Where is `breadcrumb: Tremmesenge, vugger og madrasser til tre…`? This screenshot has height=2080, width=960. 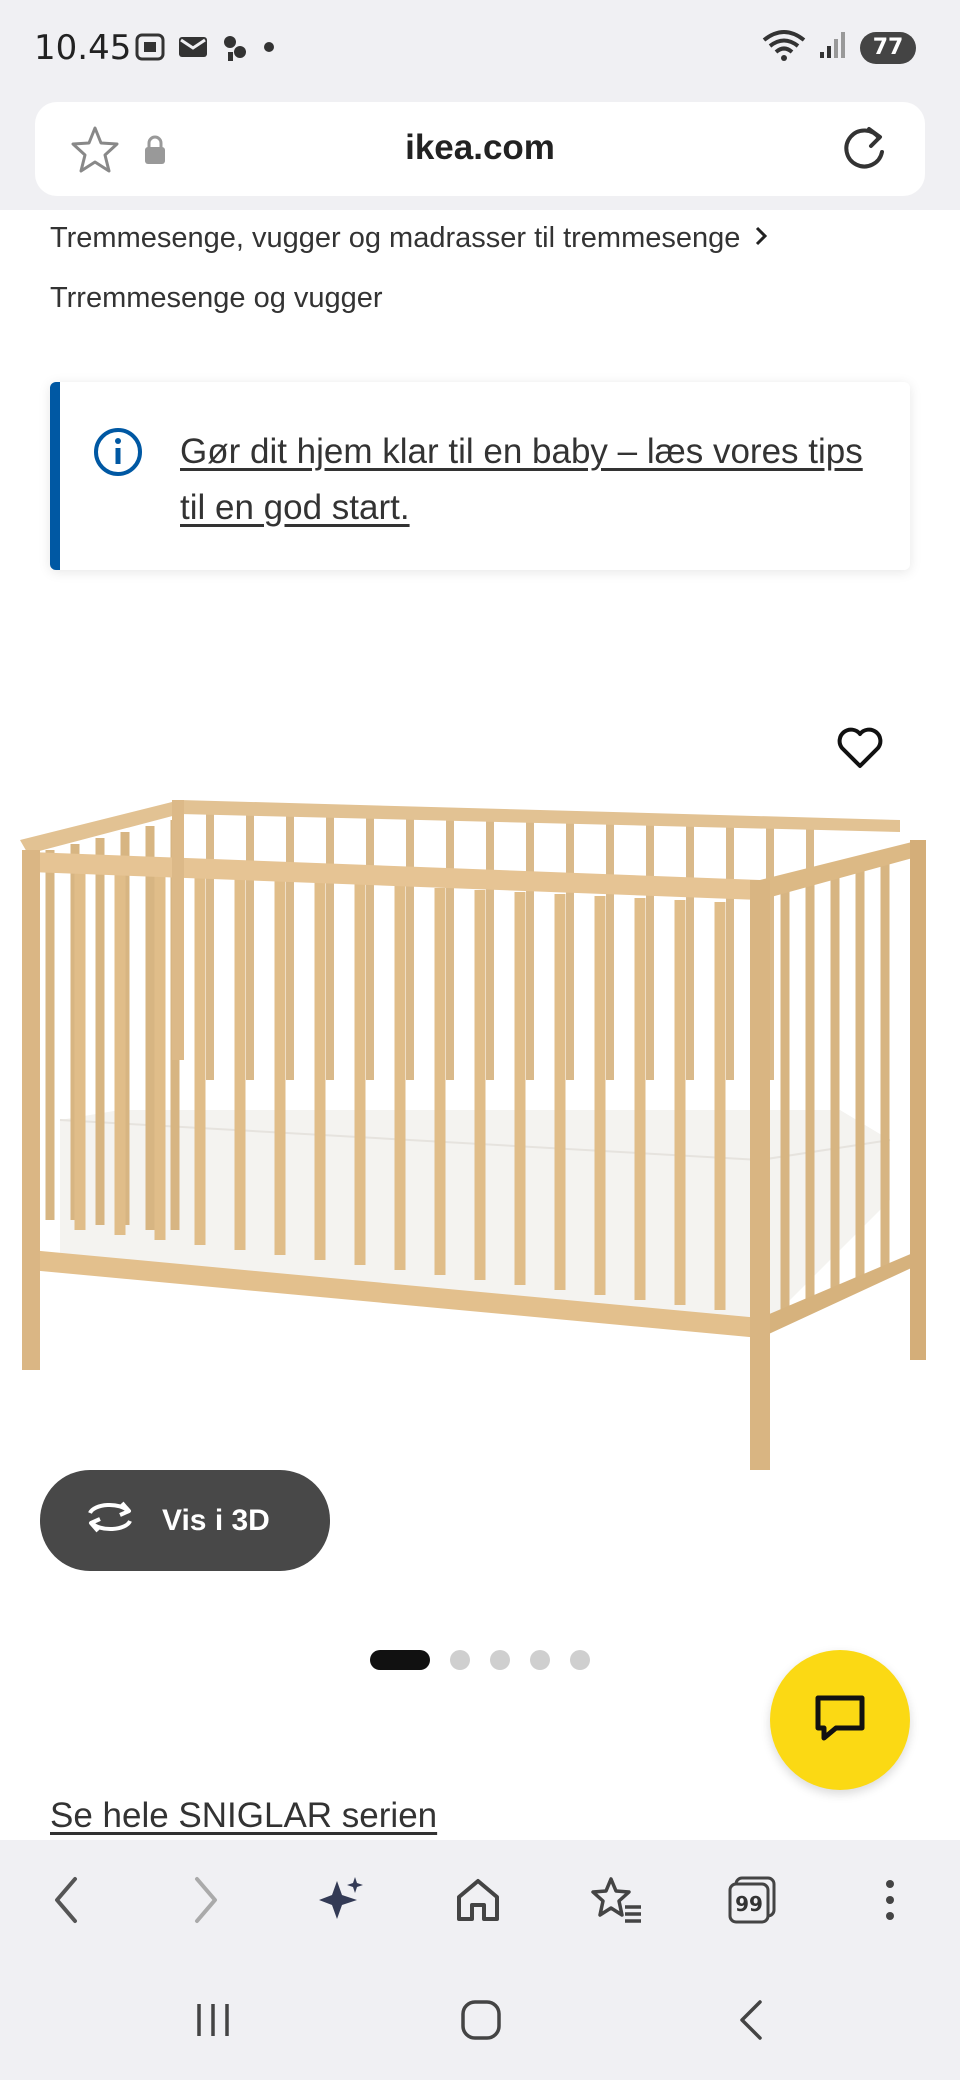 breadcrumb: Tremmesenge, vugger og madrasser til tre… is located at coordinates (409, 238).